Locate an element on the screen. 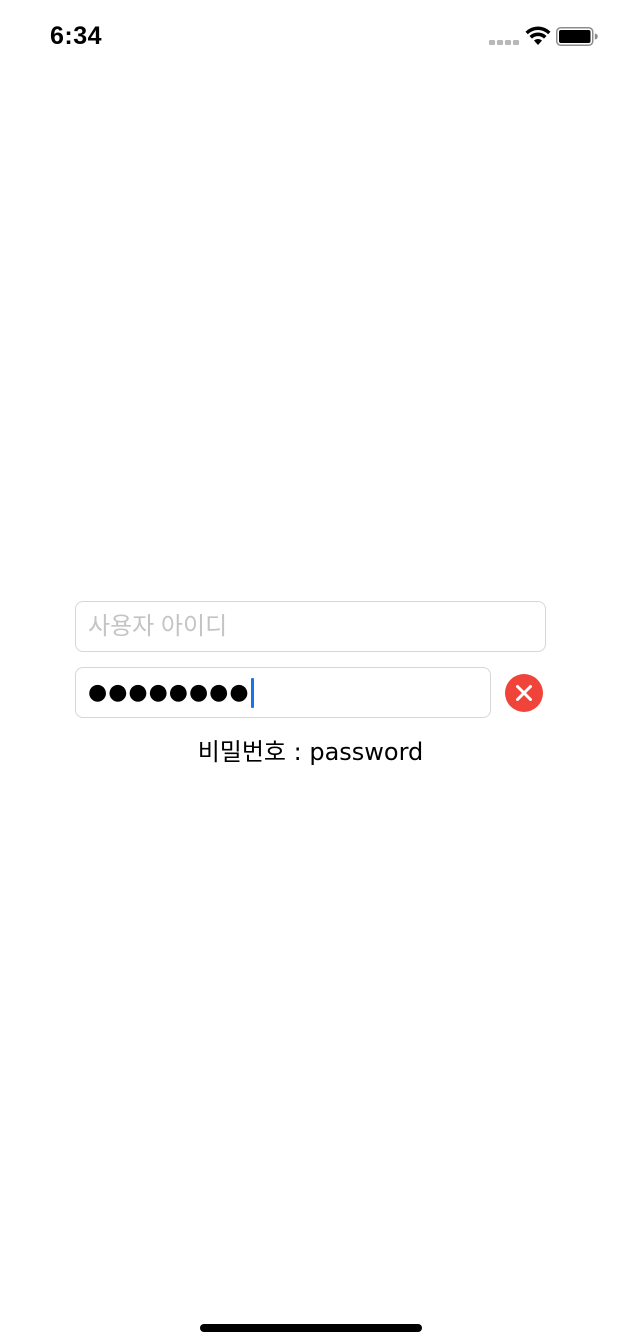 This screenshot has width=621, height=1344. password-input: ●●●●●●●● is located at coordinates (283, 692).